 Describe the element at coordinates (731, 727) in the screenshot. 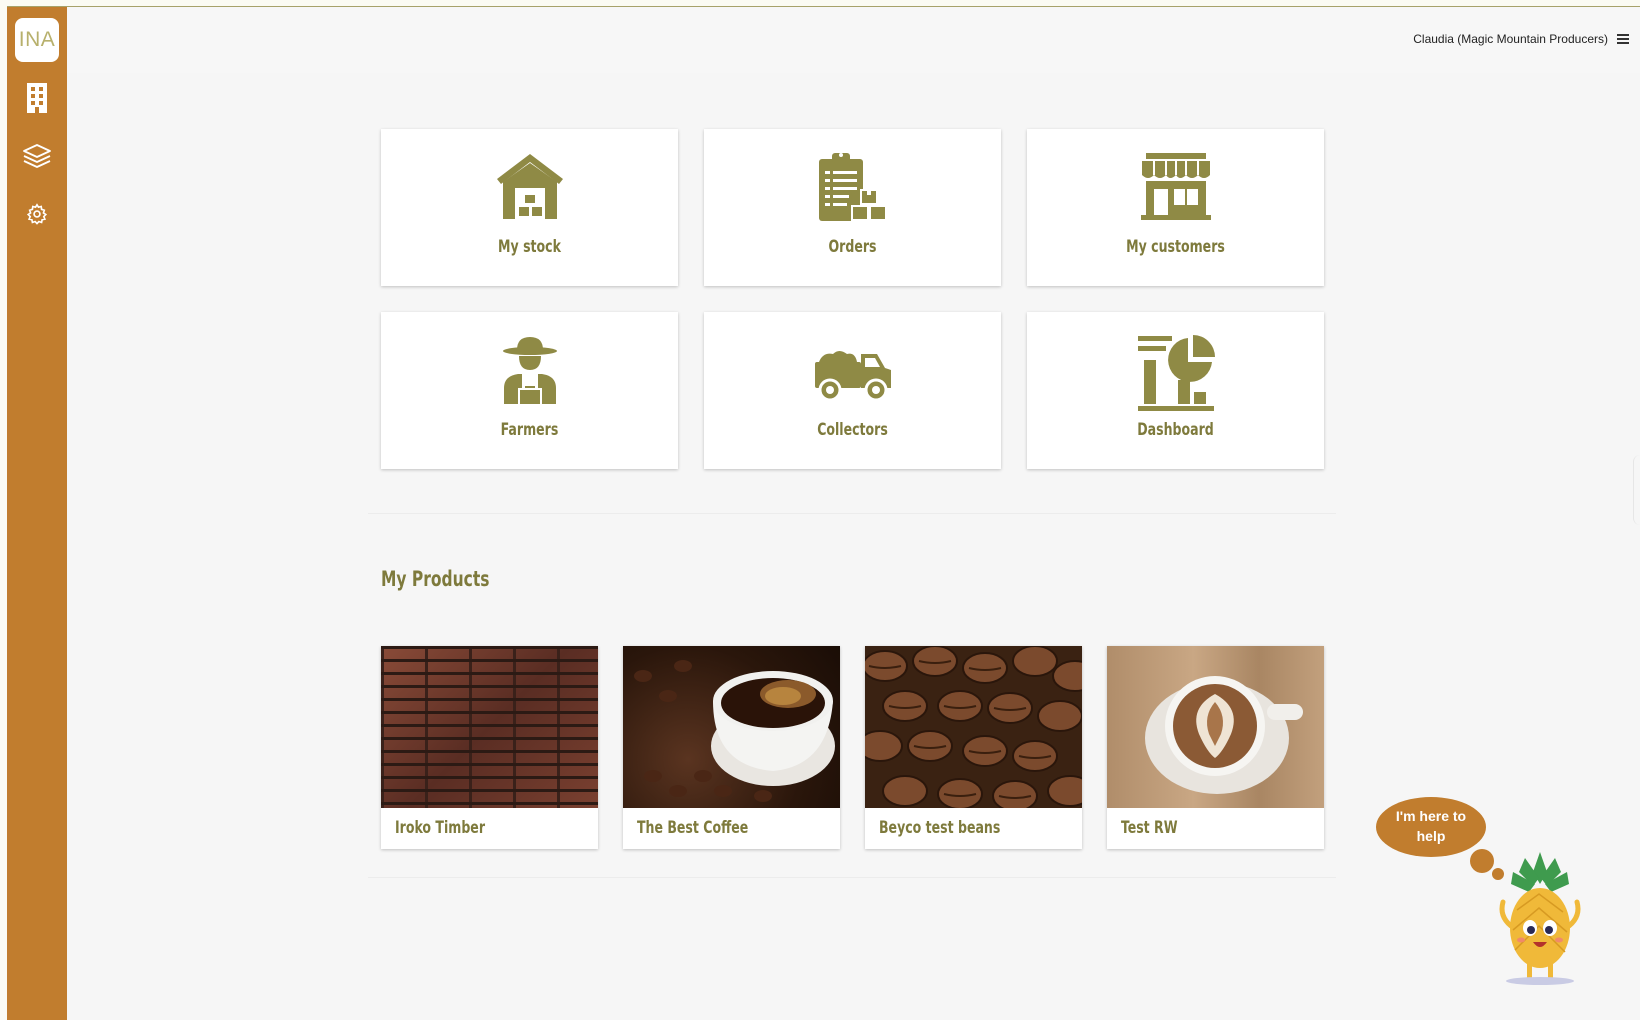

I see `coffee-cup-beans-photo` at that location.